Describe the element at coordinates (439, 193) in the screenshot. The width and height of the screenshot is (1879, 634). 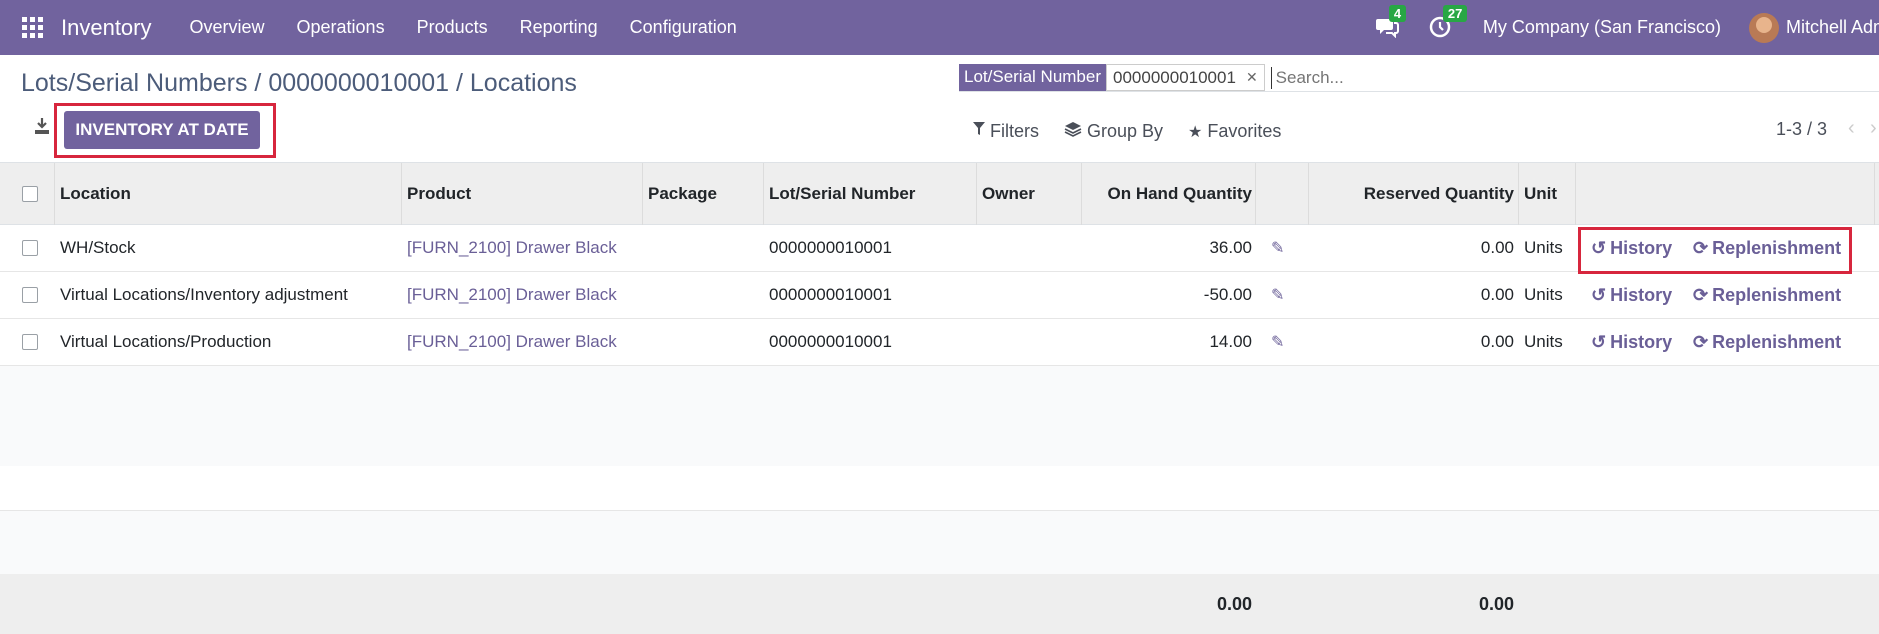
I see `header-product: Product` at that location.